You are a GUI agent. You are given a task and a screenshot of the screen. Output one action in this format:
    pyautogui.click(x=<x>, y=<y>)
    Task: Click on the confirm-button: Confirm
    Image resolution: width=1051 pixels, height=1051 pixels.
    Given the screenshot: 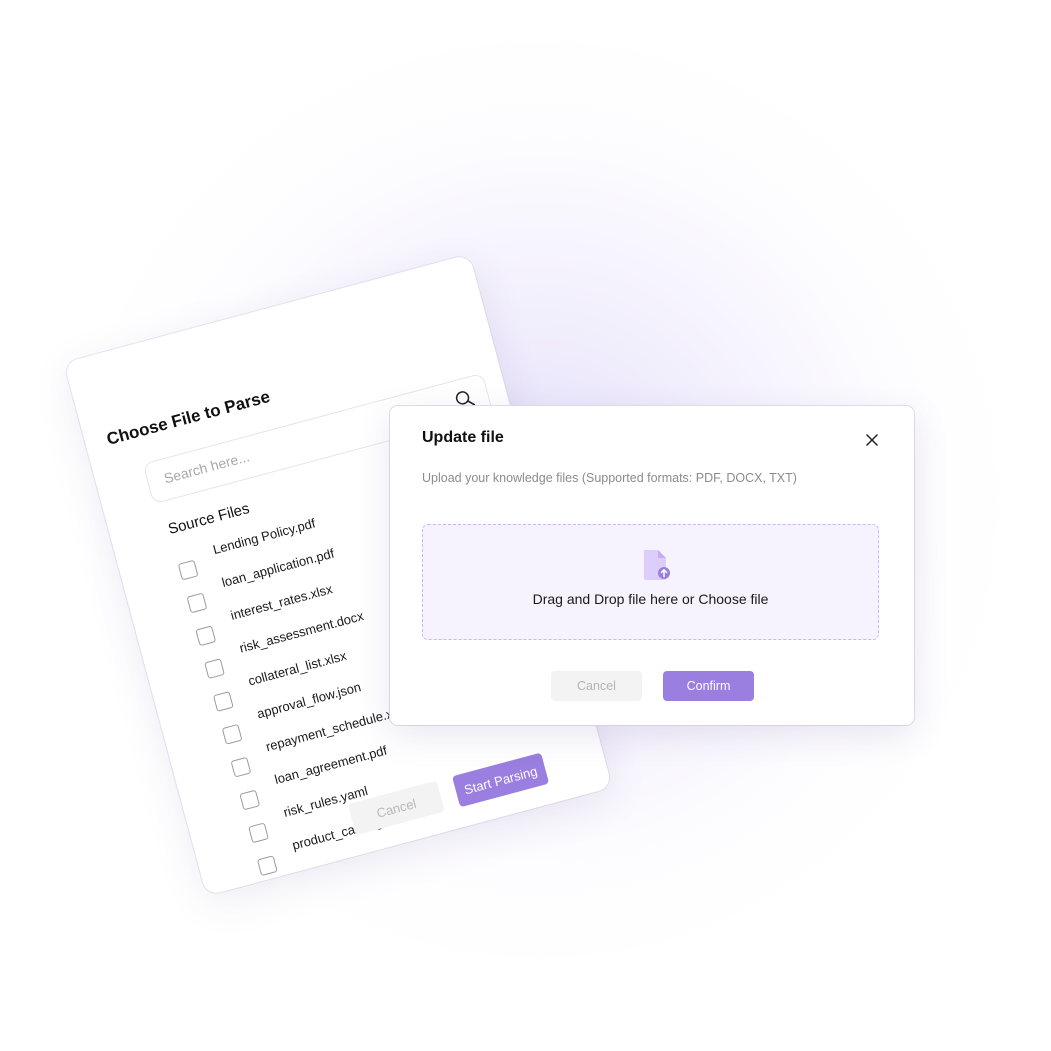 What is the action you would take?
    pyautogui.click(x=708, y=686)
    